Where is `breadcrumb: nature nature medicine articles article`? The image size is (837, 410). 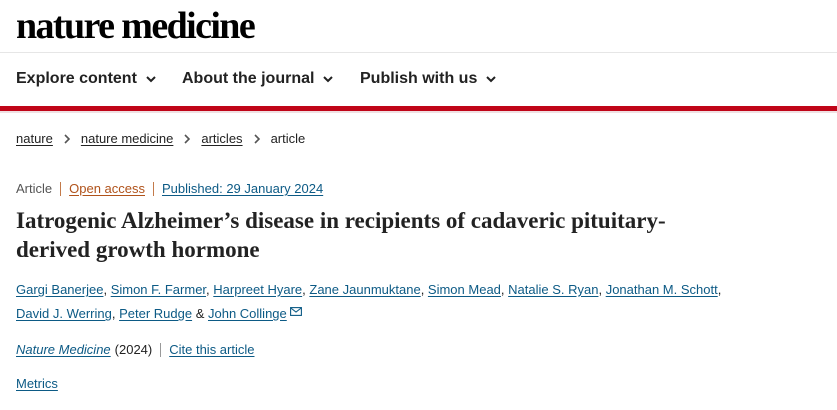
breadcrumb: nature nature medicine articles article is located at coordinates (160, 138).